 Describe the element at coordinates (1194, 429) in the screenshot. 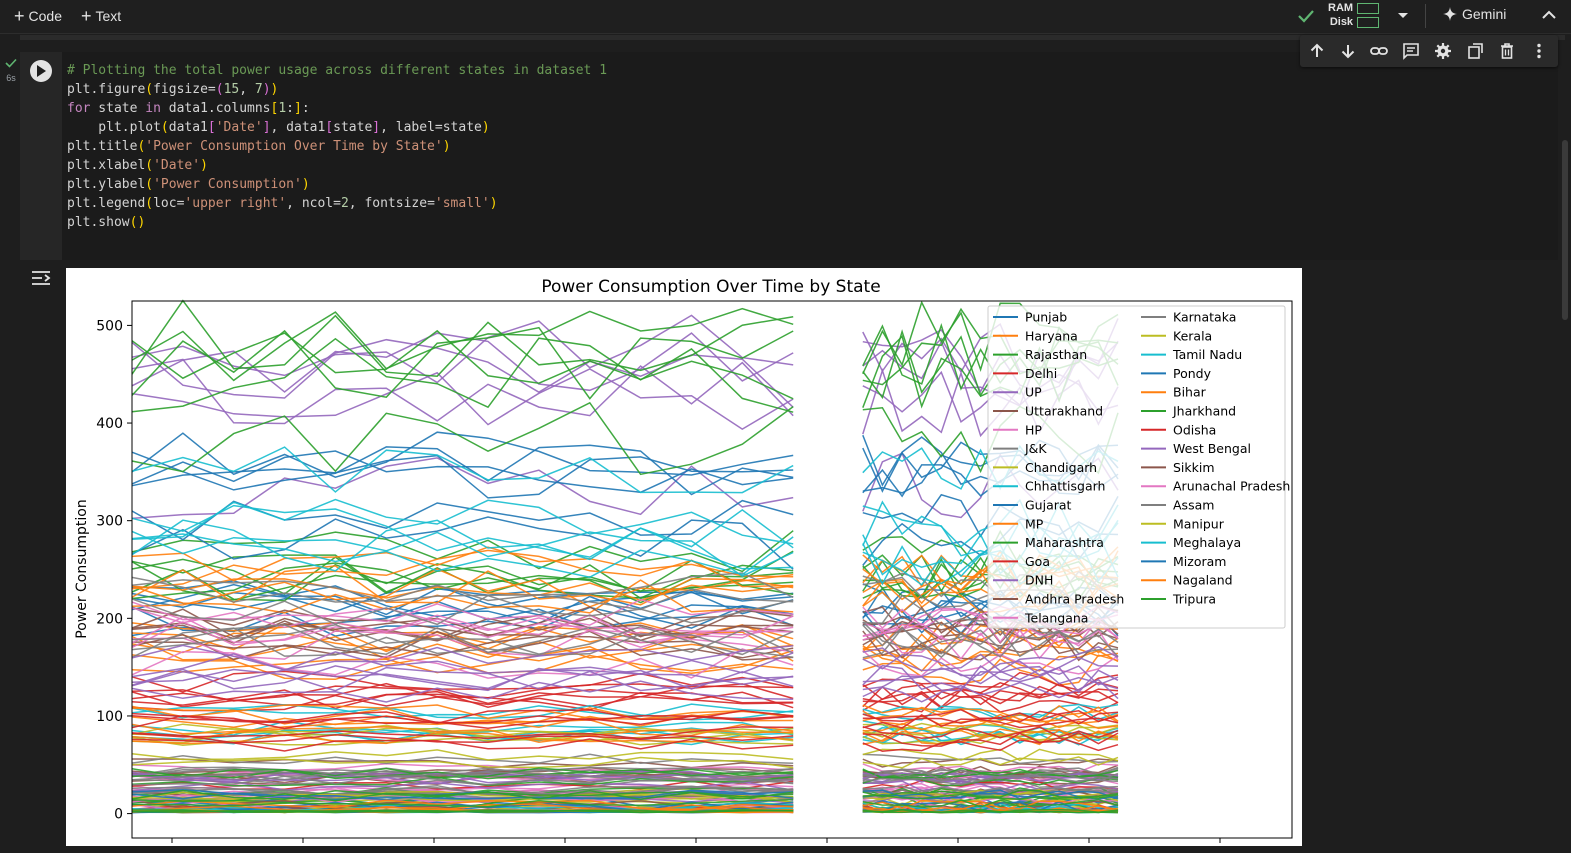

I see `legend-label: Odisha` at that location.